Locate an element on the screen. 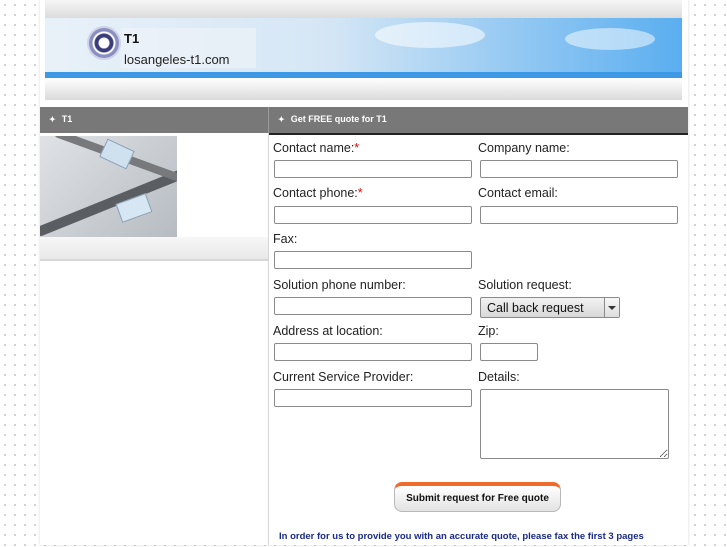 The height and width of the screenshot is (547, 727). fax-field is located at coordinates (373, 260).